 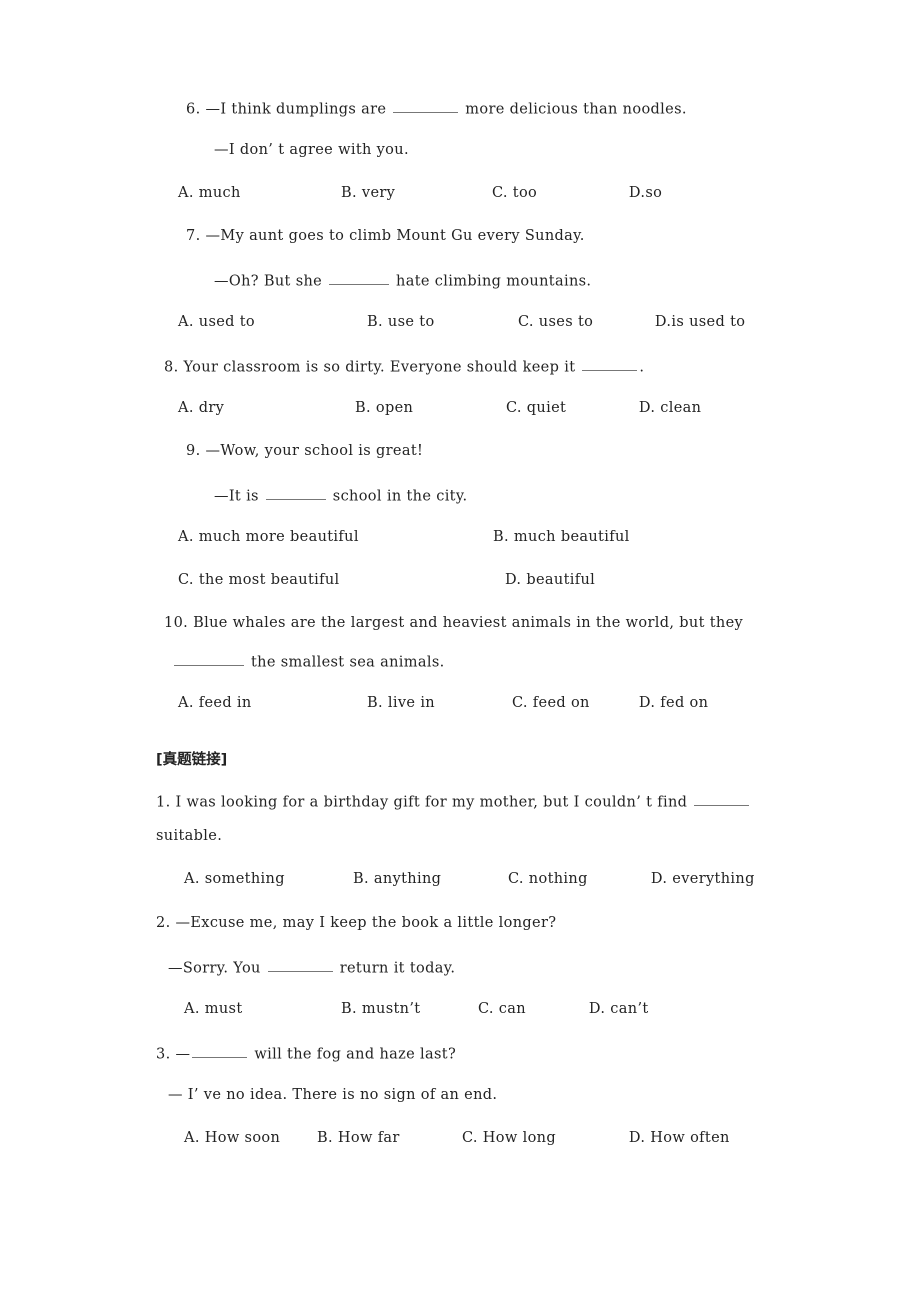 I want to click on section-option-3-c: C. How long, so click(x=543, y=1138).